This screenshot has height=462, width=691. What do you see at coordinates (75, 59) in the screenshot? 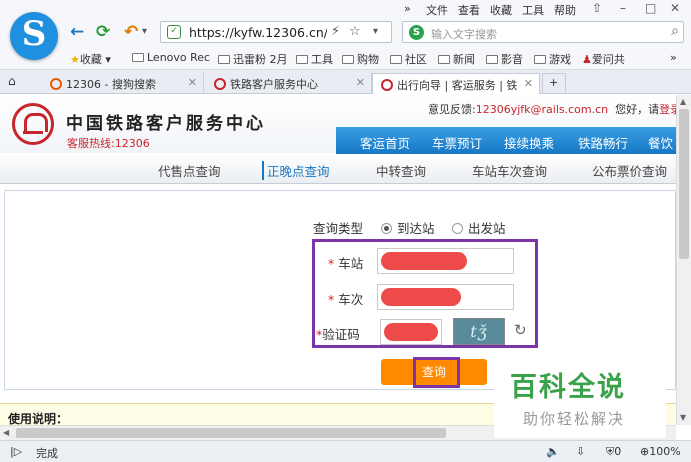
I see `star-icon: ★` at bounding box center [75, 59].